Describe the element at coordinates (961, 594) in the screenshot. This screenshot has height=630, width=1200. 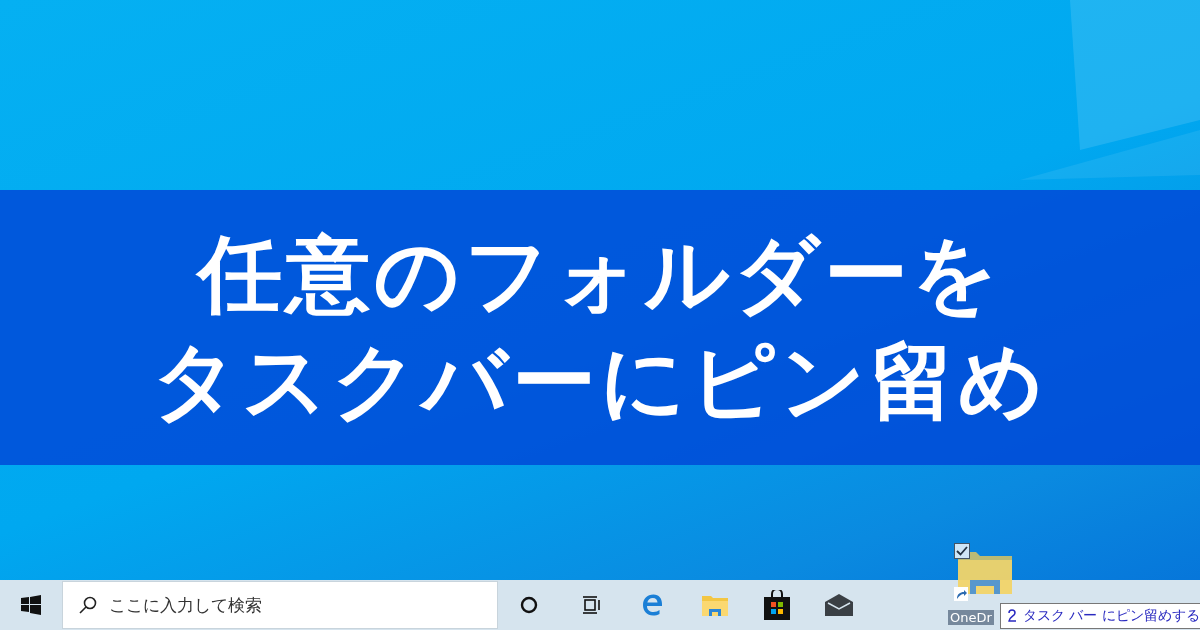
I see `shortcut-arrow-icon` at that location.